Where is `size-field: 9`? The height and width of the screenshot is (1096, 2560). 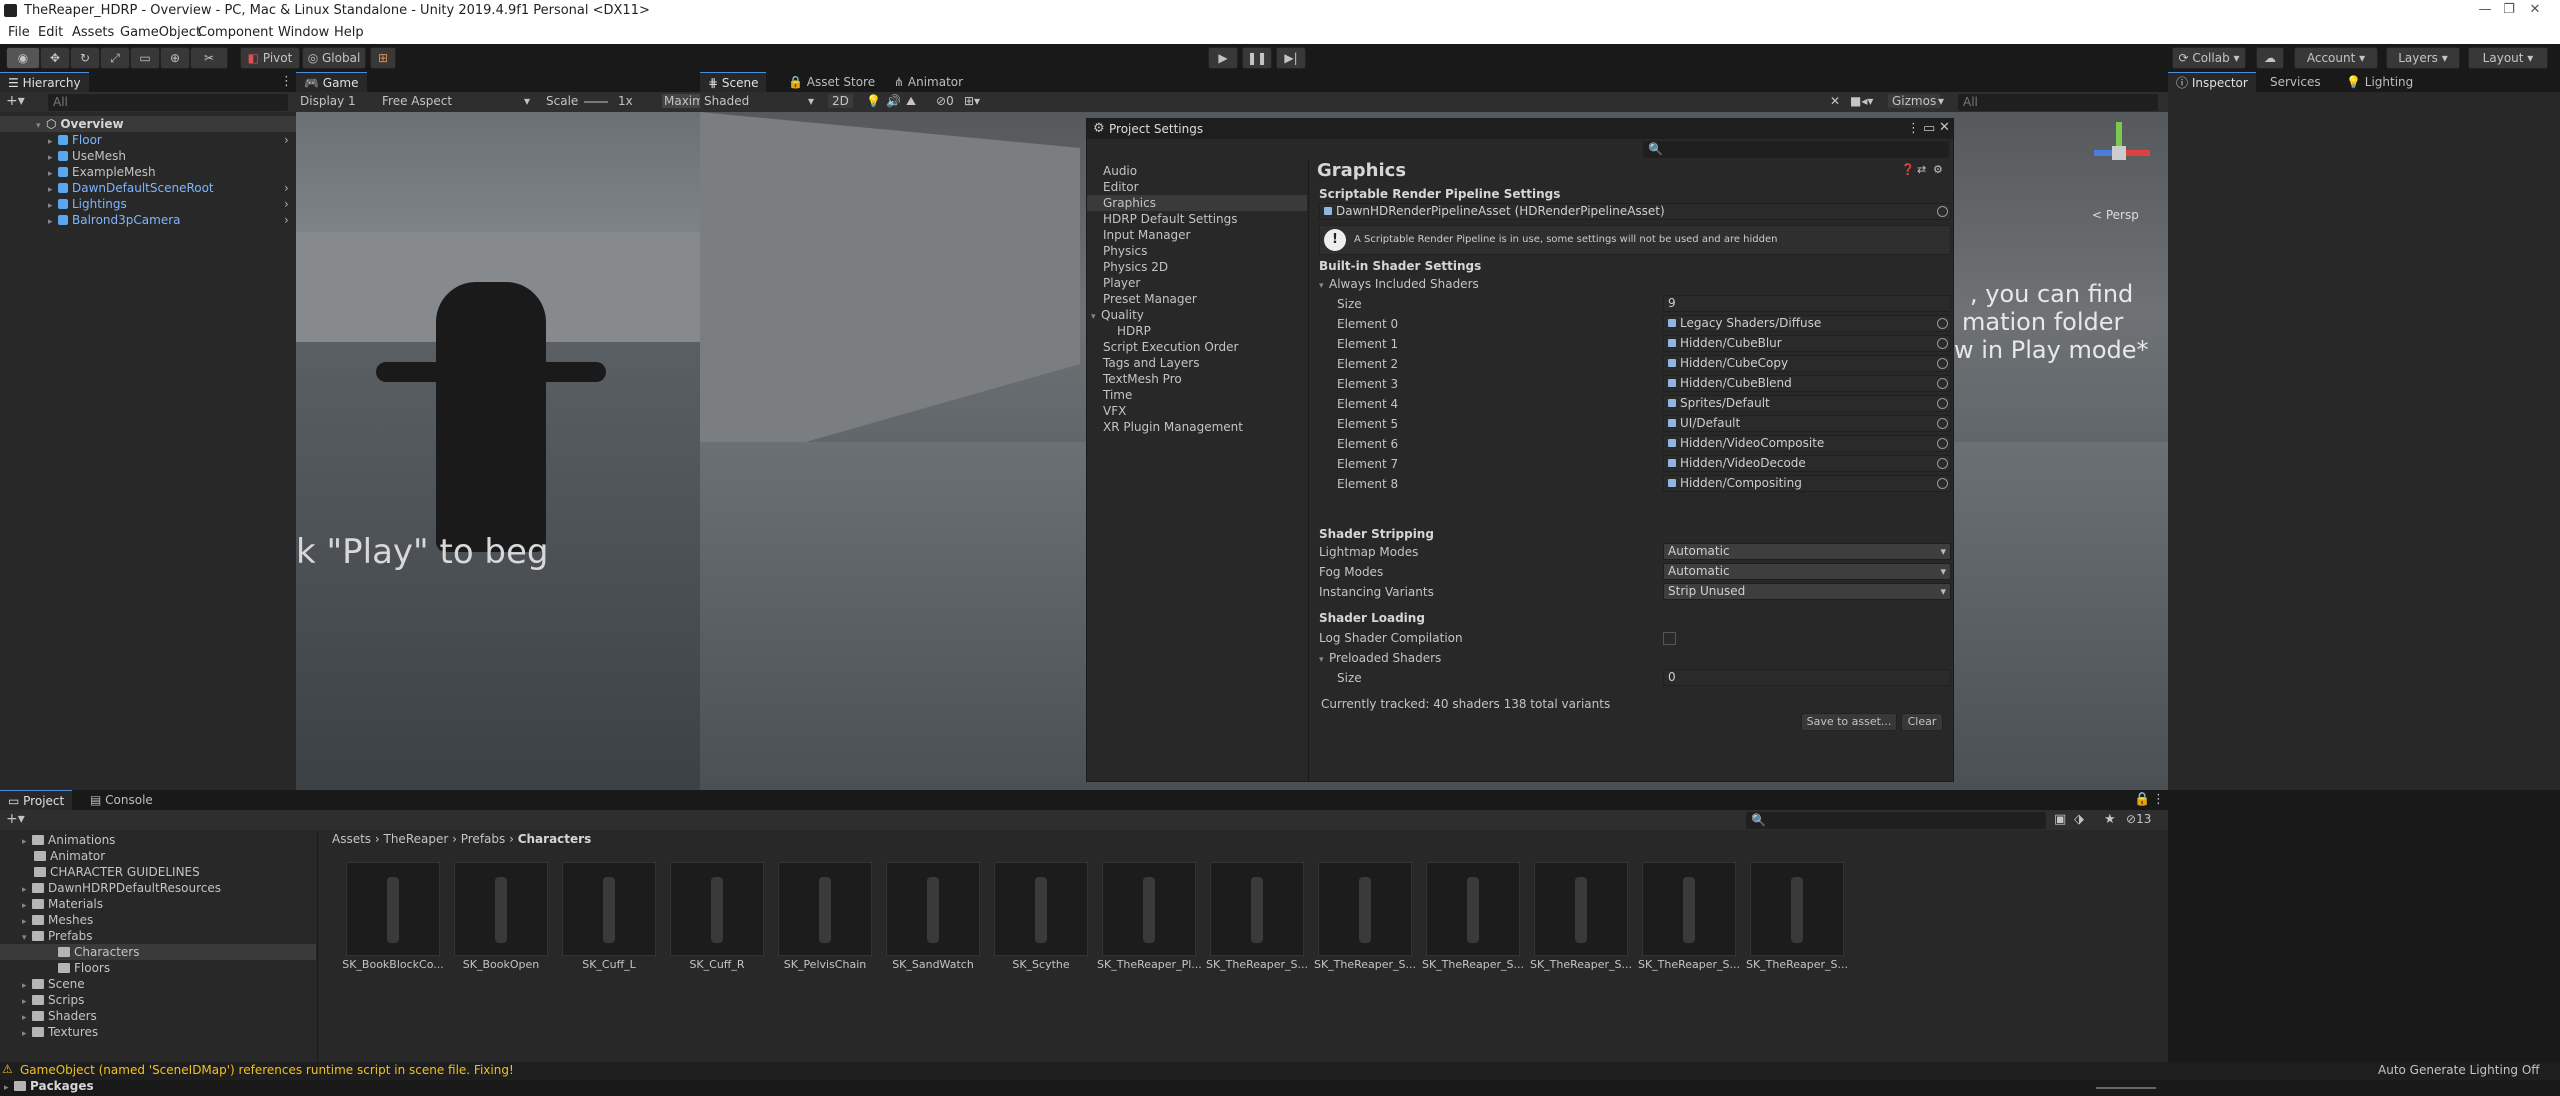
size-field: 9 is located at coordinates (1807, 303).